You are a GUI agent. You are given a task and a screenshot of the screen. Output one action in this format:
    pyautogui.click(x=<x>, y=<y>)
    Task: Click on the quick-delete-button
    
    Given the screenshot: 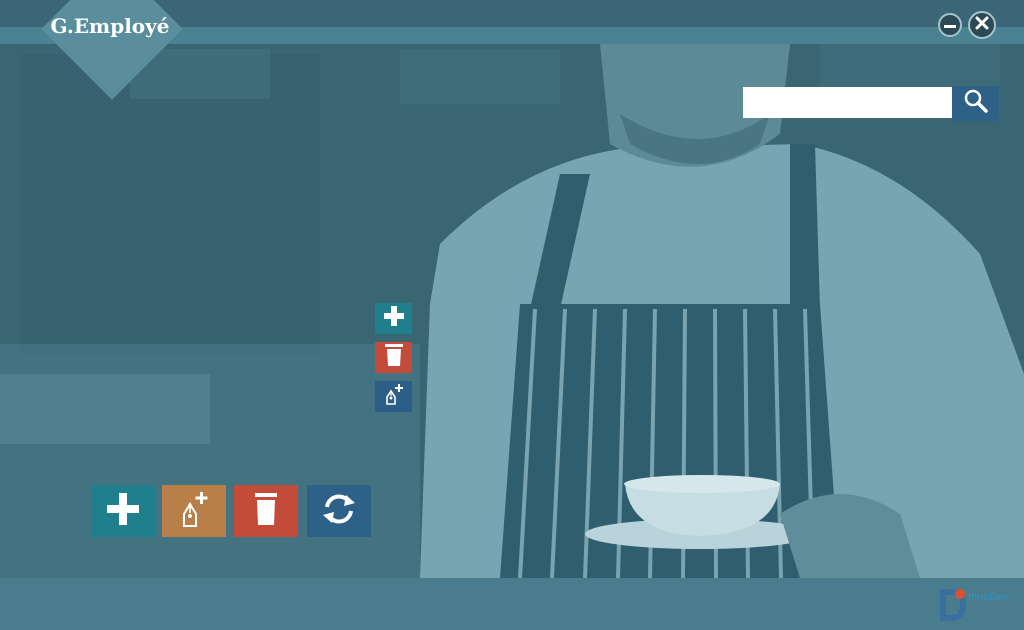 What is the action you would take?
    pyautogui.click(x=393, y=357)
    